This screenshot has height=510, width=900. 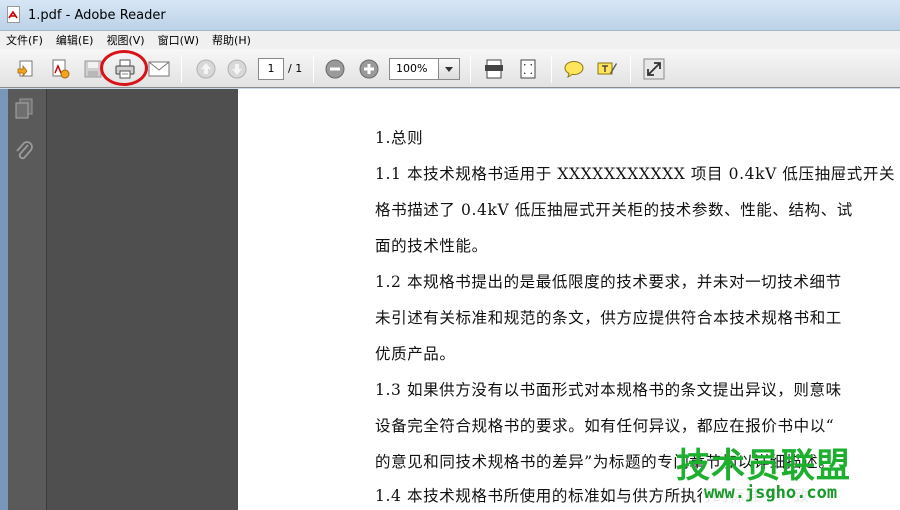 I want to click on zoom-out-icon, so click(x=335, y=69).